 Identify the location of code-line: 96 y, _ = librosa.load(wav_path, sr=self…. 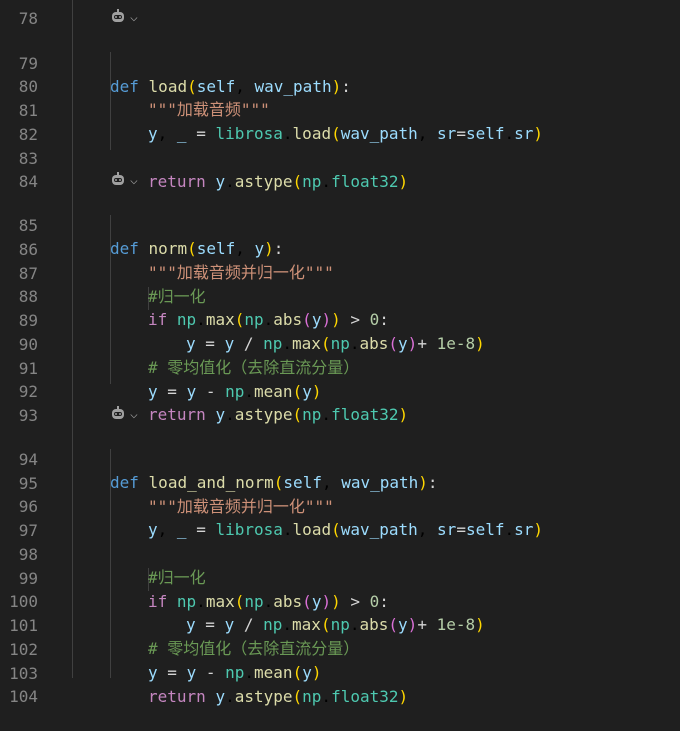
(340, 505).